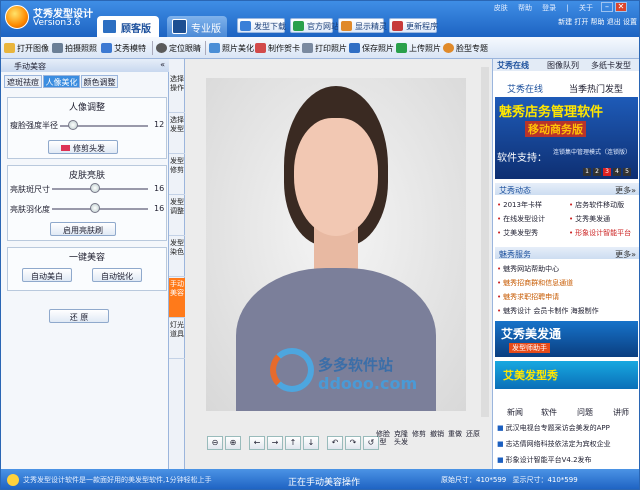 The width and height of the screenshot is (640, 490). Describe the element at coordinates (314, 25) in the screenshot. I see `official-site-link: 官方网站` at that location.